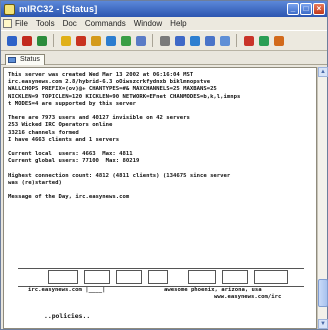 The height and width of the screenshot is (330, 328). Describe the element at coordinates (161, 268) in the screenshot. I see `banner-rule-top` at that location.